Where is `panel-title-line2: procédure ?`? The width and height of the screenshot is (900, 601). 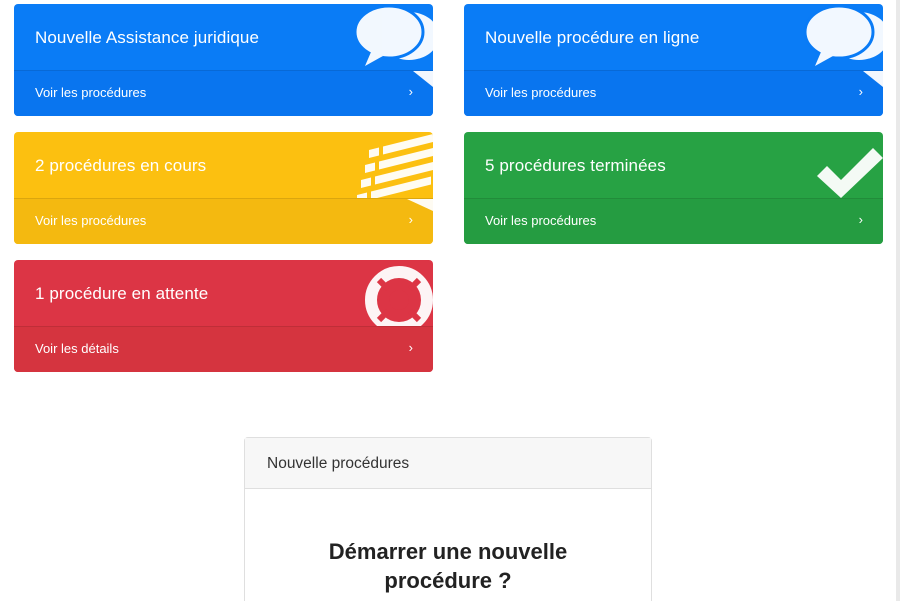 panel-title-line2: procédure ? is located at coordinates (448, 580).